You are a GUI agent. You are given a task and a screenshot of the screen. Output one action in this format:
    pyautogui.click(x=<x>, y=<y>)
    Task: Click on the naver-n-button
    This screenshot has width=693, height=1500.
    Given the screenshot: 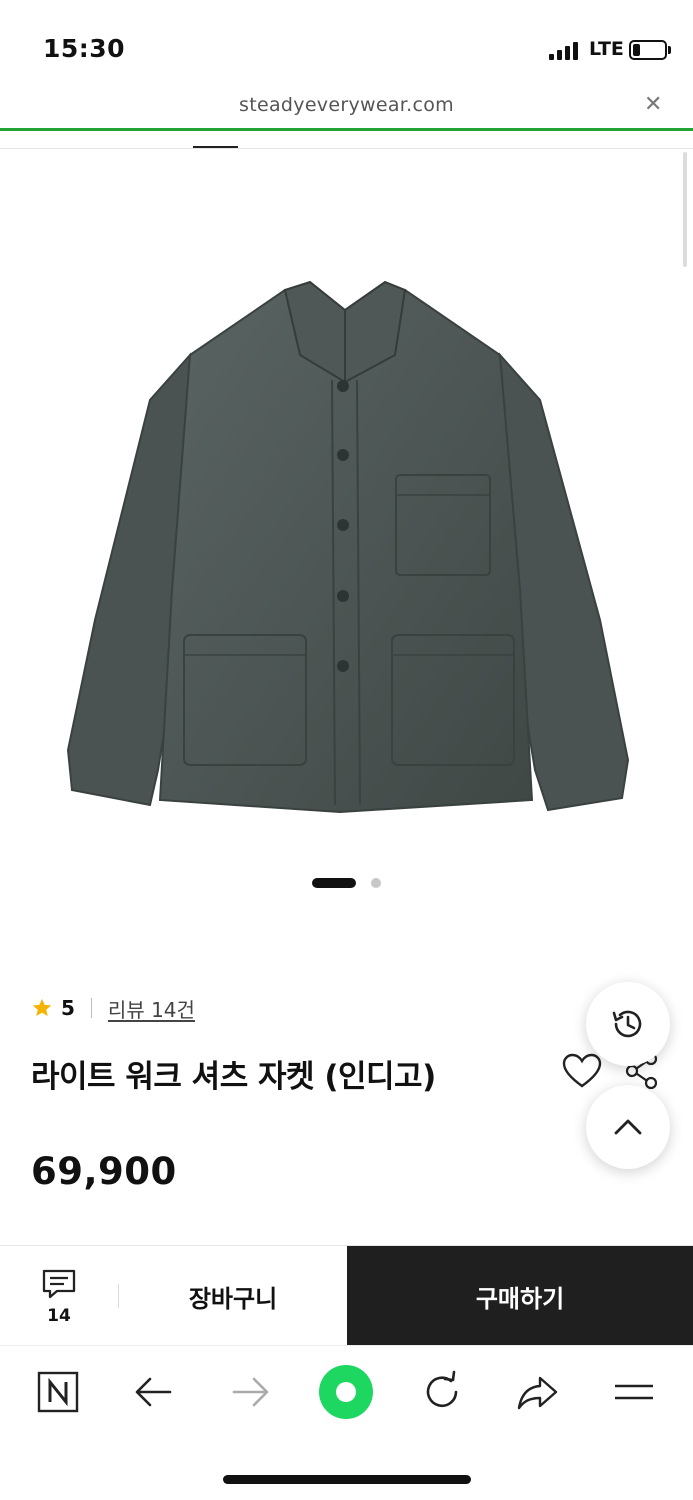 What is the action you would take?
    pyautogui.click(x=58, y=1392)
    